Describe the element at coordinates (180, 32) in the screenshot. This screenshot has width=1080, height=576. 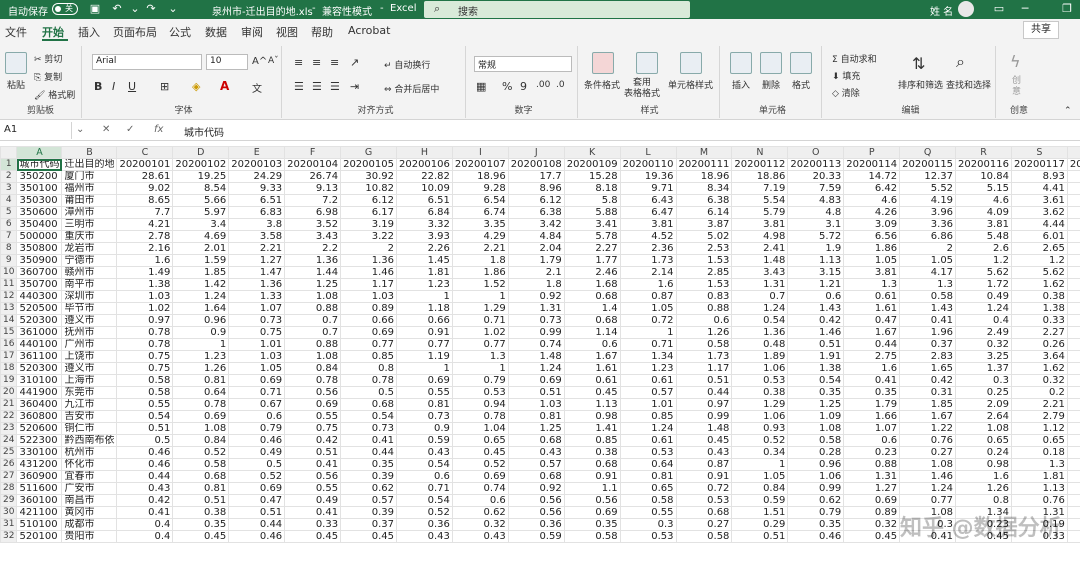
I see `tab-formulas: 公式` at that location.